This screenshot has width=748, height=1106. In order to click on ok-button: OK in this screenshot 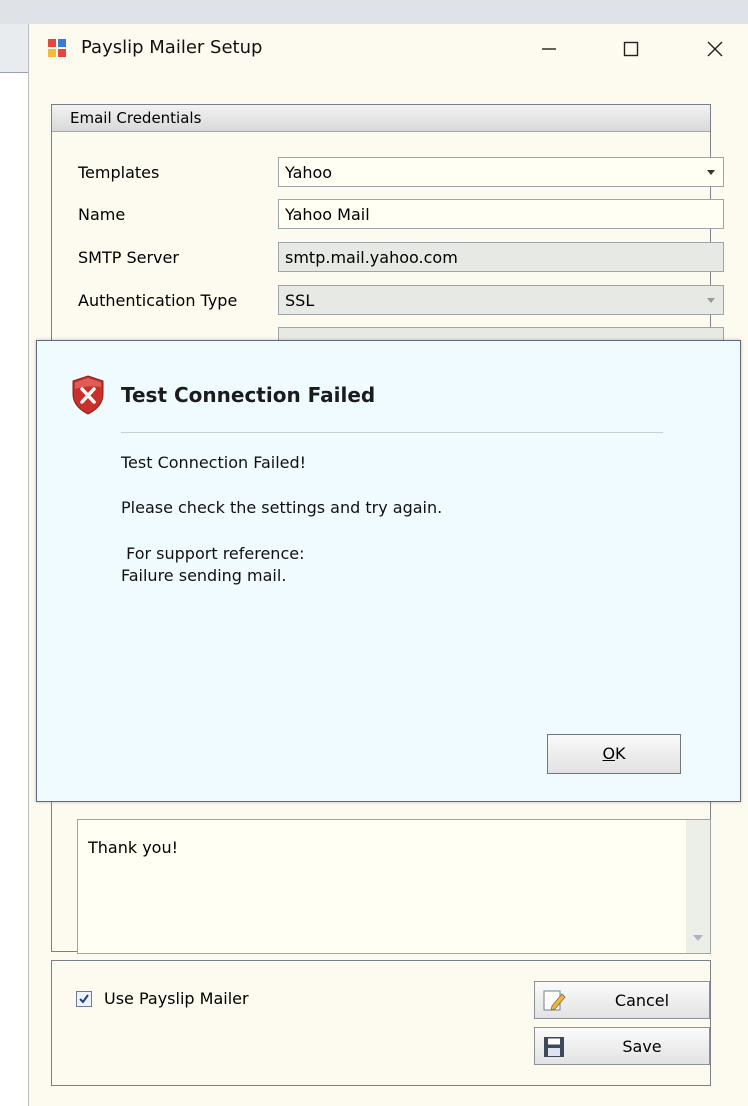, I will do `click(614, 754)`.